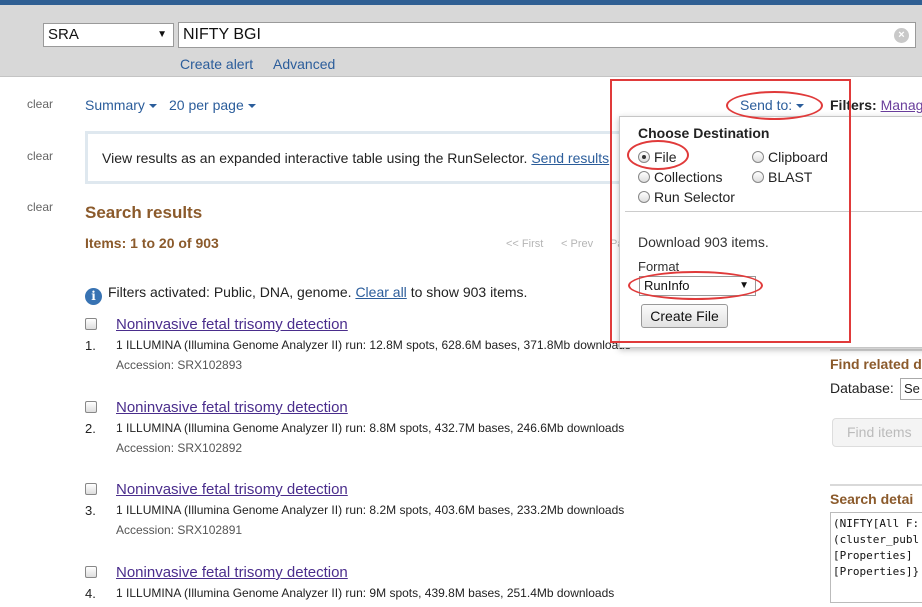 This screenshot has height=607, width=922. What do you see at coordinates (90, 345) in the screenshot?
I see `result-number: 1.` at bounding box center [90, 345].